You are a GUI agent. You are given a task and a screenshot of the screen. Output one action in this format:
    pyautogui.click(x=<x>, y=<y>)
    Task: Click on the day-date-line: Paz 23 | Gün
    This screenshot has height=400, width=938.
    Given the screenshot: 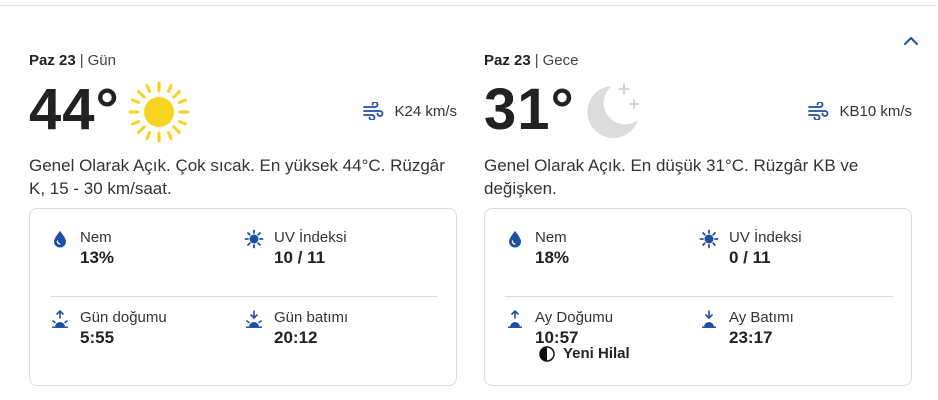 What is the action you would take?
    pyautogui.click(x=72, y=60)
    